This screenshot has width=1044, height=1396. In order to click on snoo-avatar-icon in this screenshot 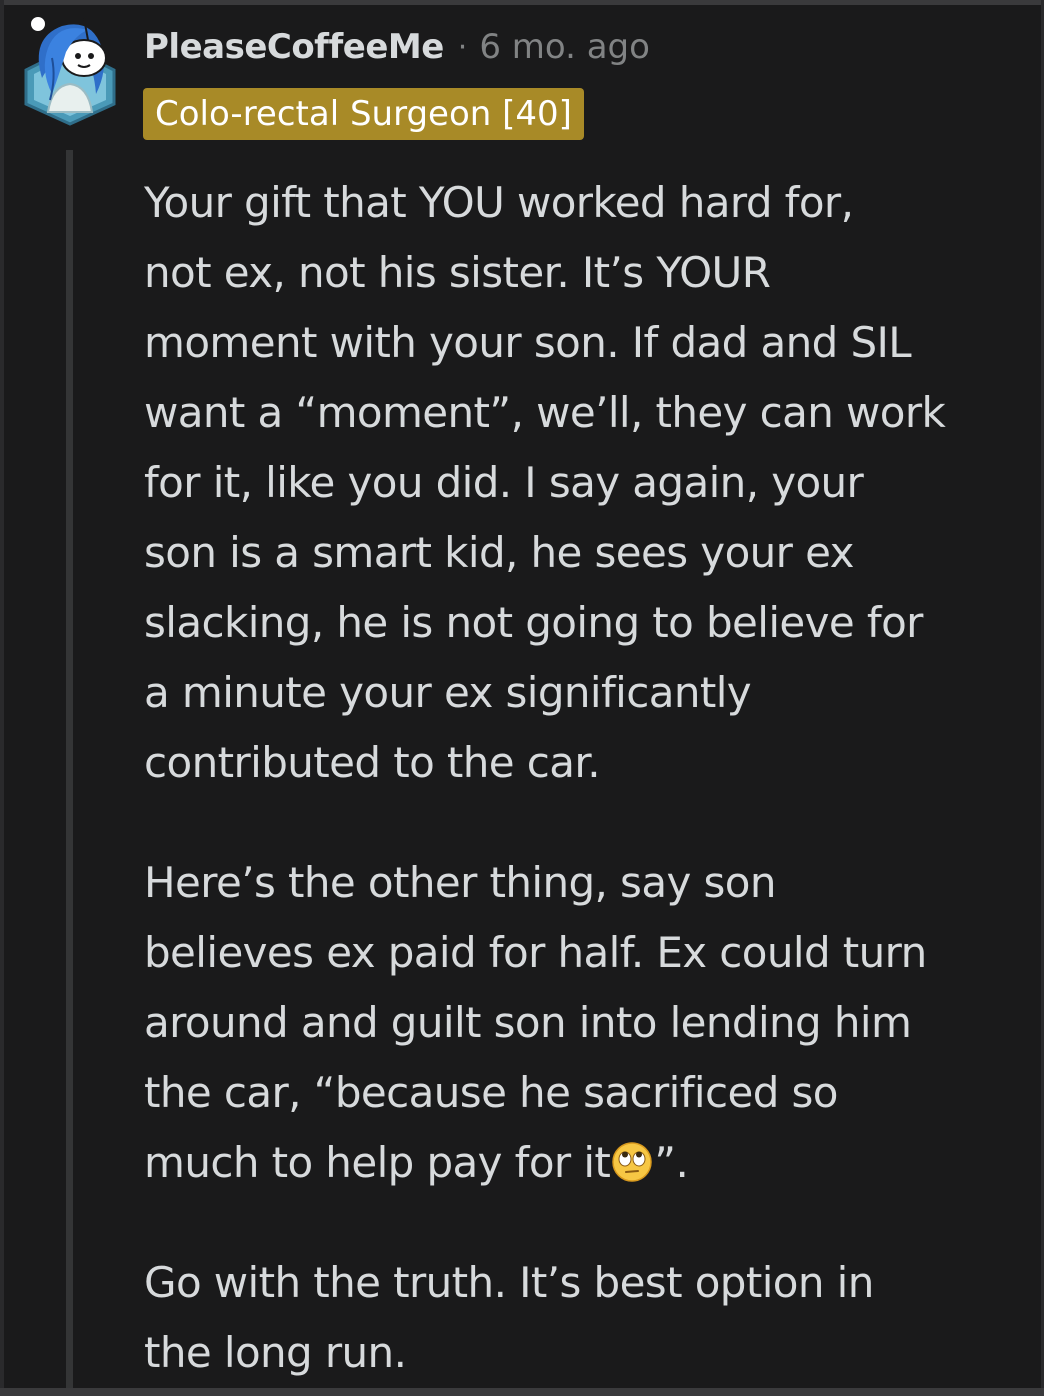, I will do `click(70, 70)`.